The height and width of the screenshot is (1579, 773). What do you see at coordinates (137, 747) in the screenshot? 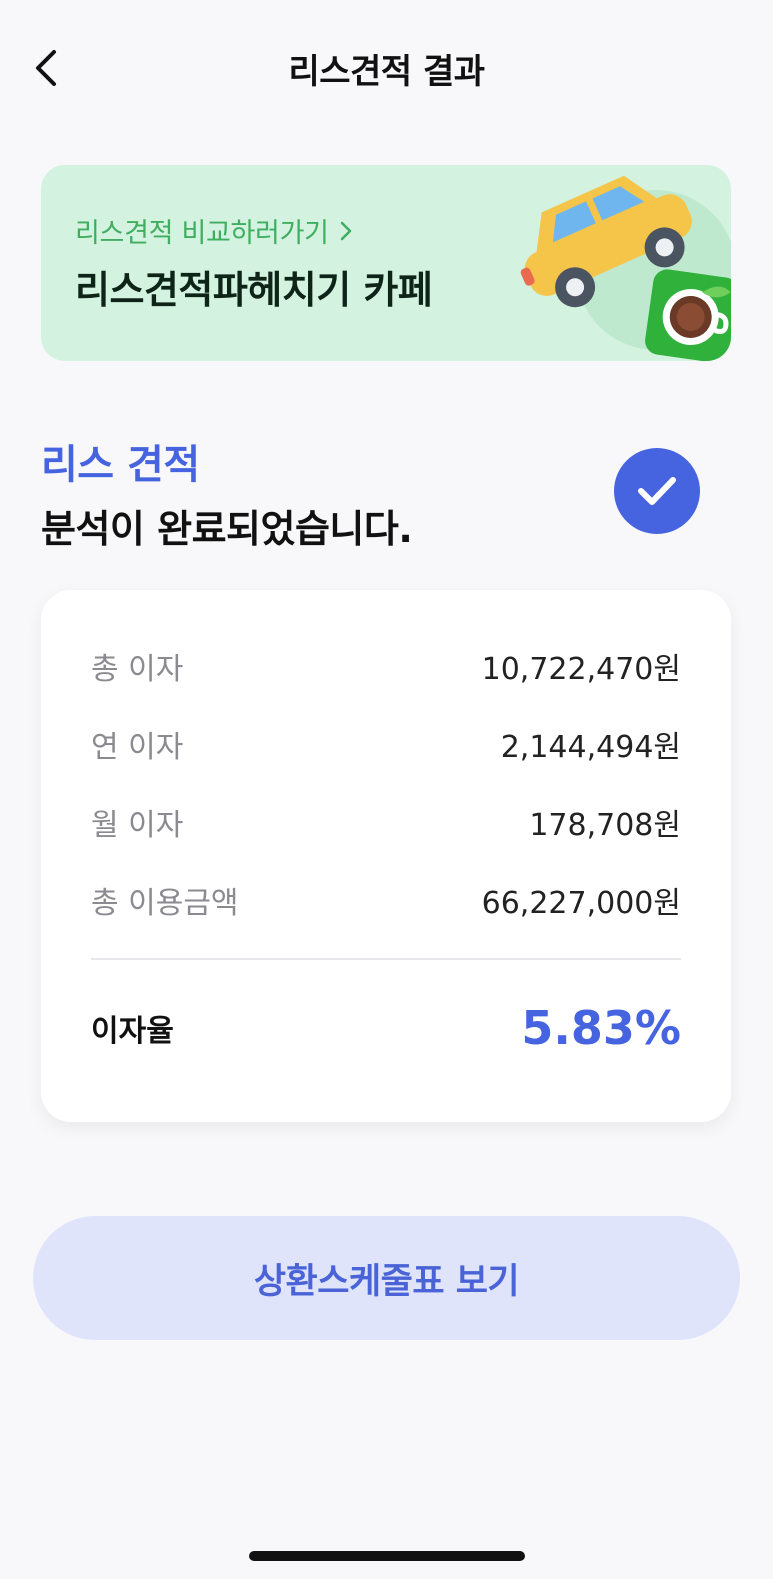
I see `summary-row-label: 연 이자` at bounding box center [137, 747].